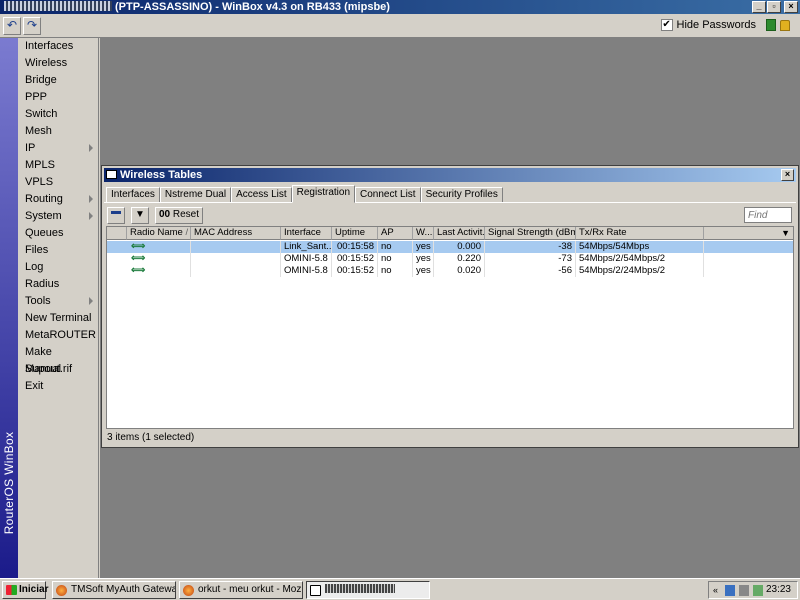 This screenshot has width=800, height=600. What do you see at coordinates (58, 301) in the screenshot?
I see `sidebar-item-tools: Tools` at bounding box center [58, 301].